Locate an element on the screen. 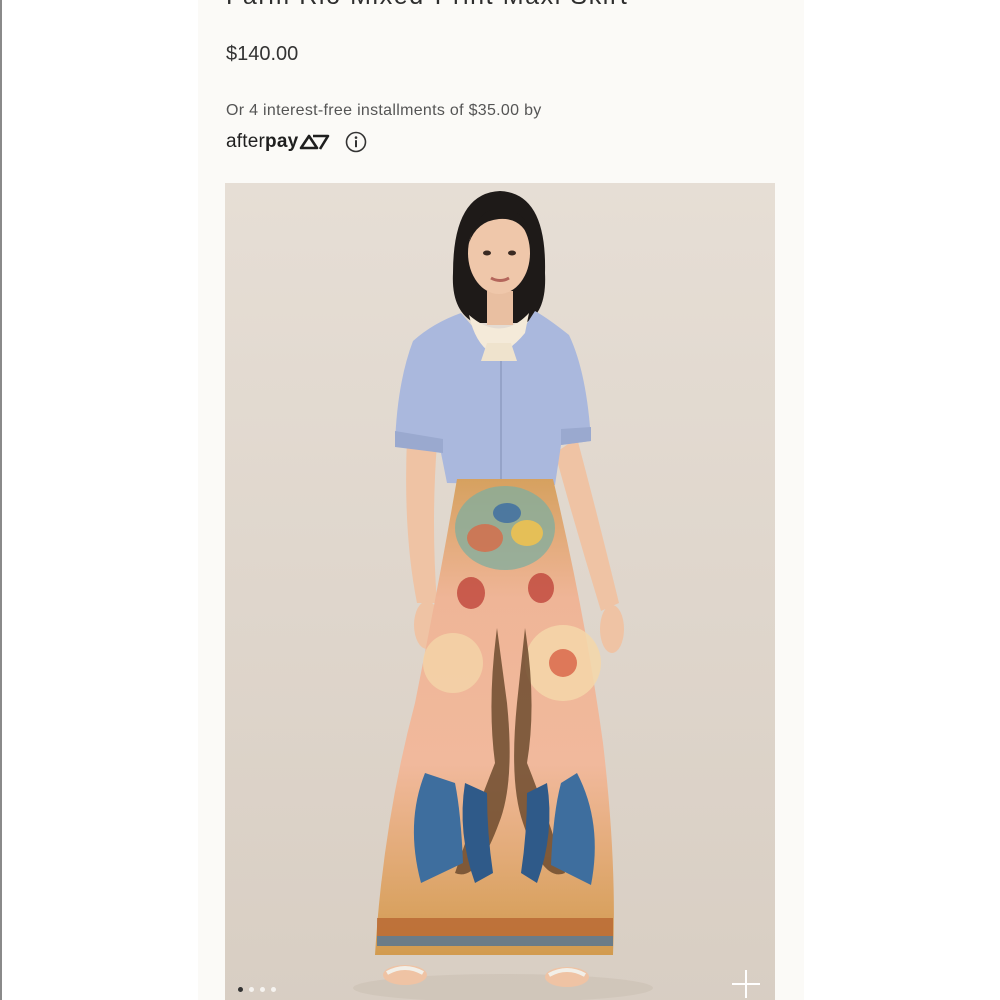 This screenshot has width=1000, height=1000. afterpay-logo-prefix: after is located at coordinates (246, 141).